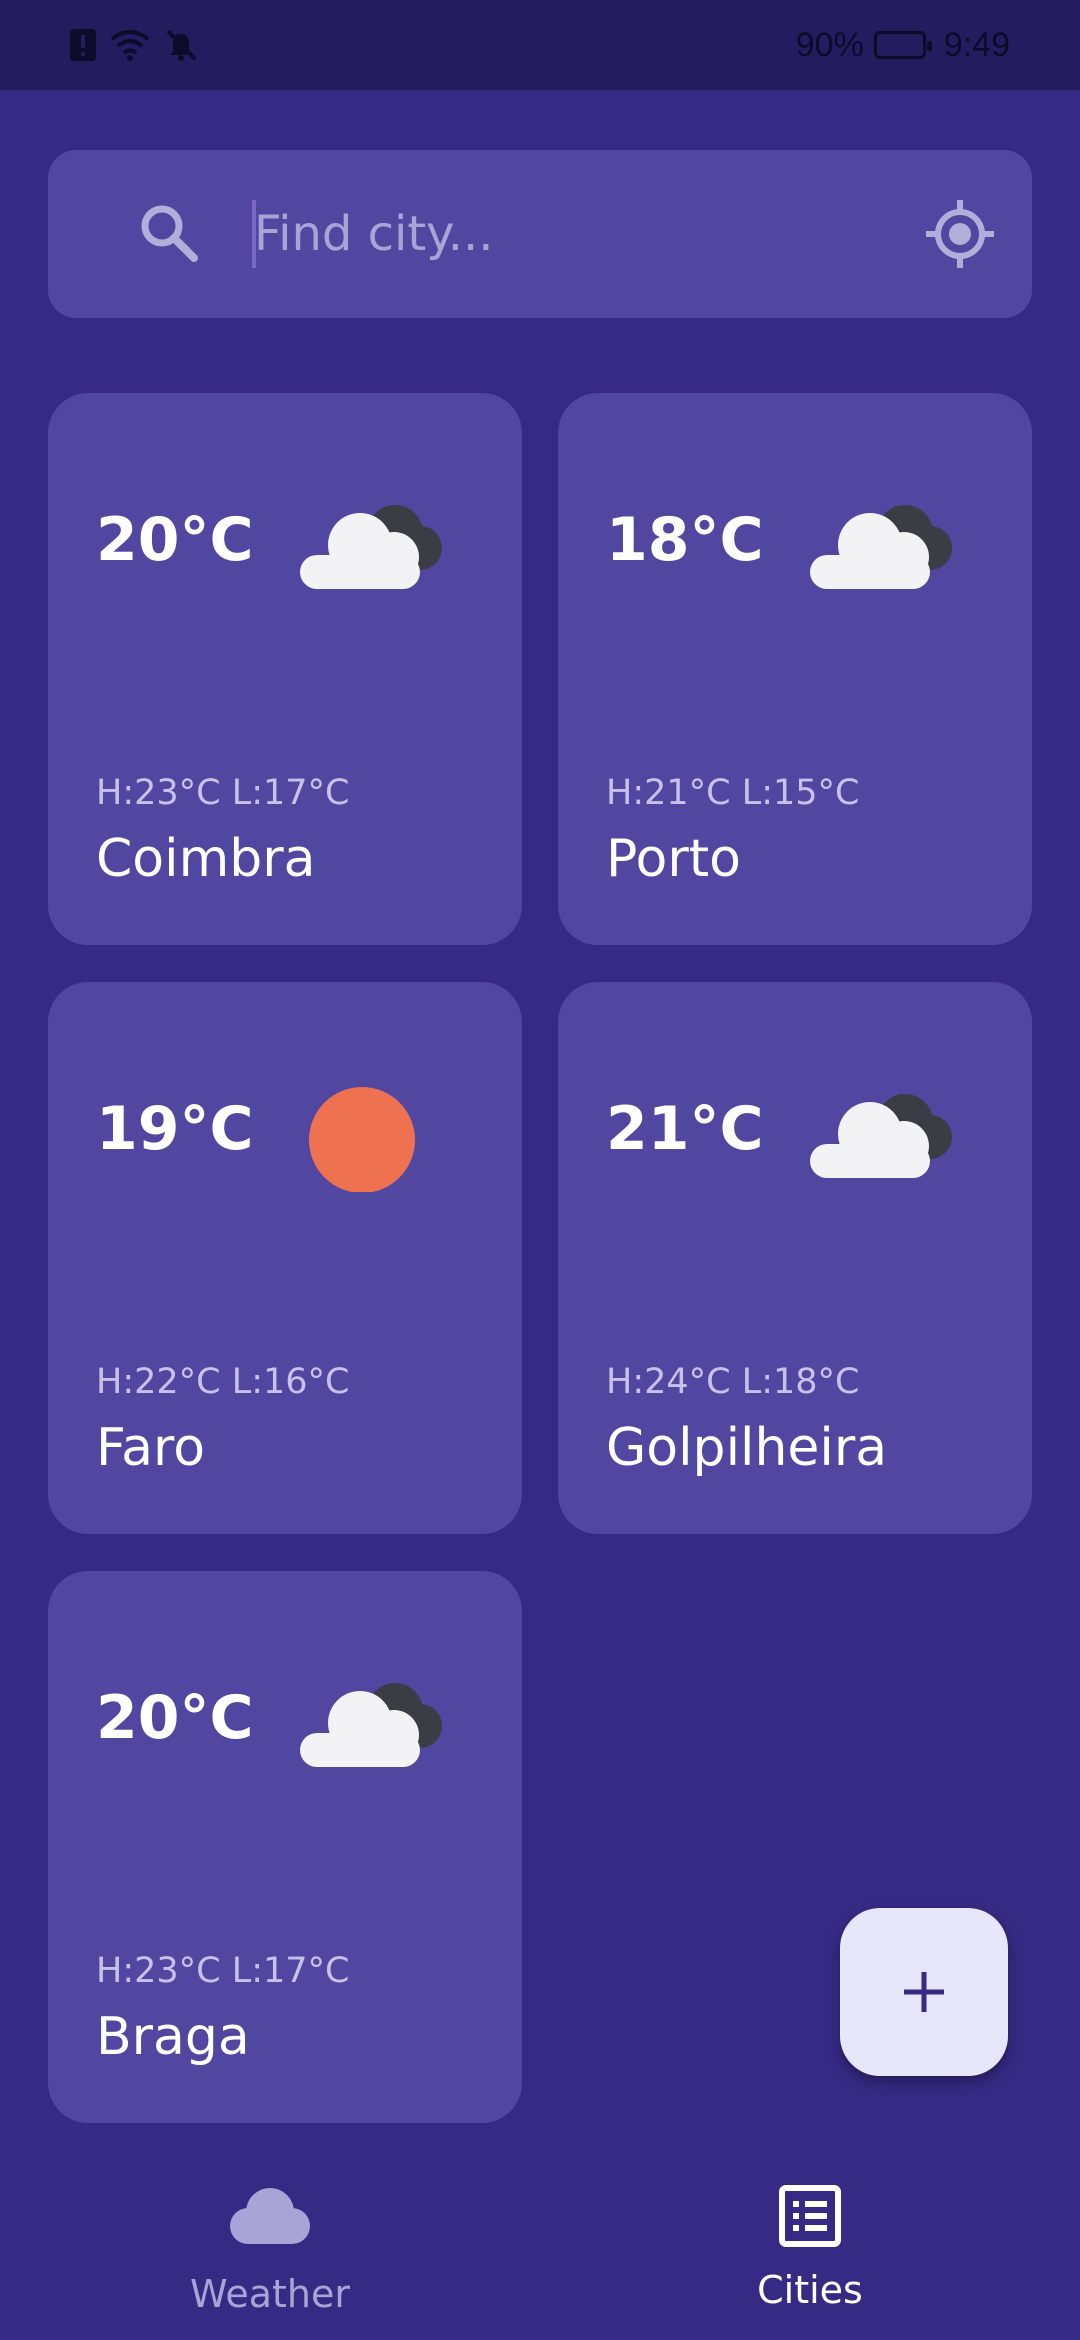  What do you see at coordinates (960, 234) in the screenshot?
I see `my-location-icon` at bounding box center [960, 234].